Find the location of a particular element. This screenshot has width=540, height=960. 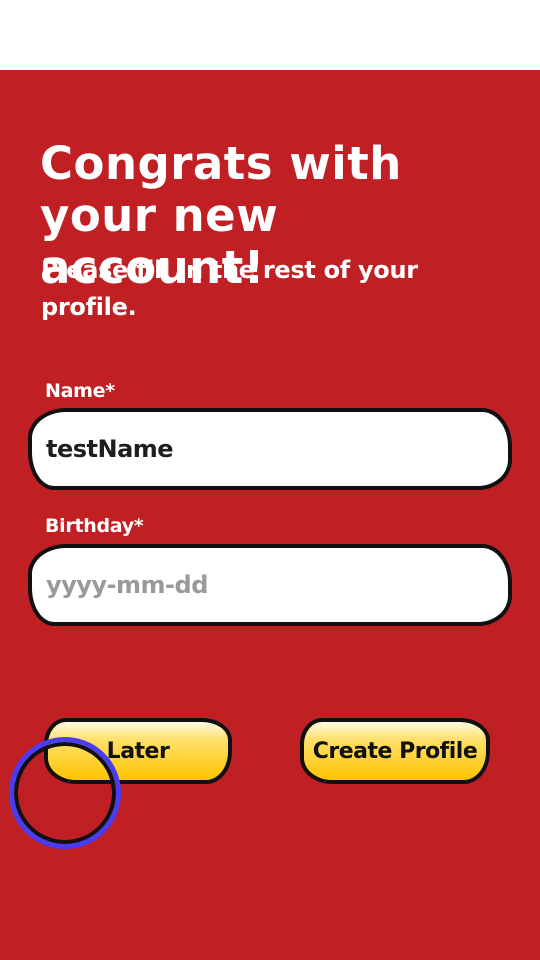

page-subtitle: Please fill in the rest of your profile. is located at coordinates (229, 288).